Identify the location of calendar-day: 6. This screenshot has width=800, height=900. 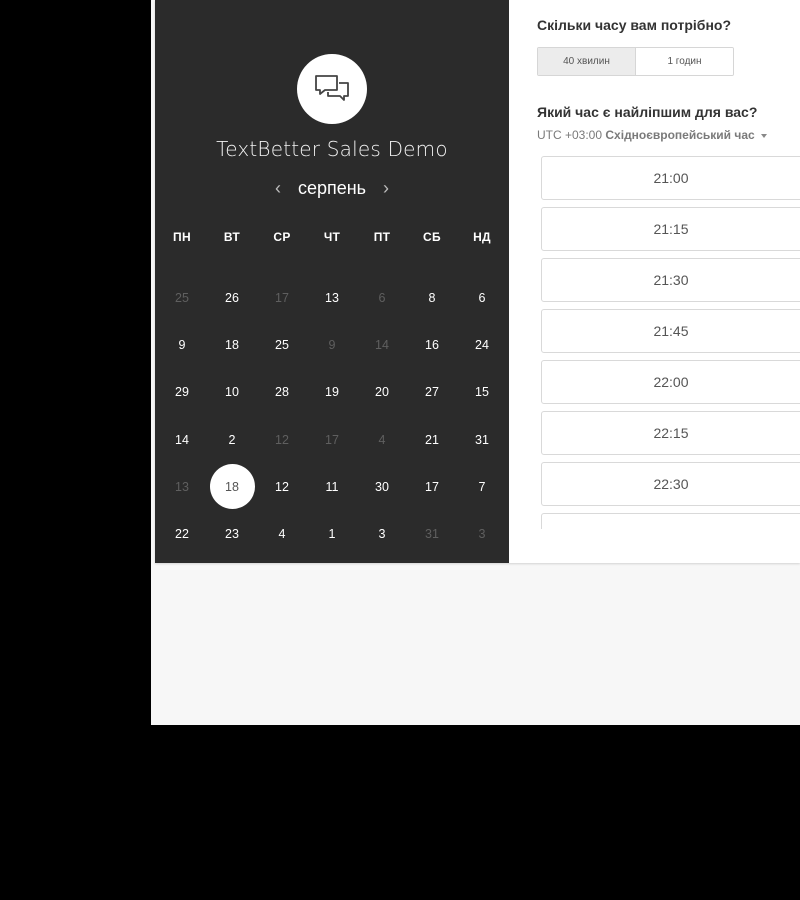
(482, 297).